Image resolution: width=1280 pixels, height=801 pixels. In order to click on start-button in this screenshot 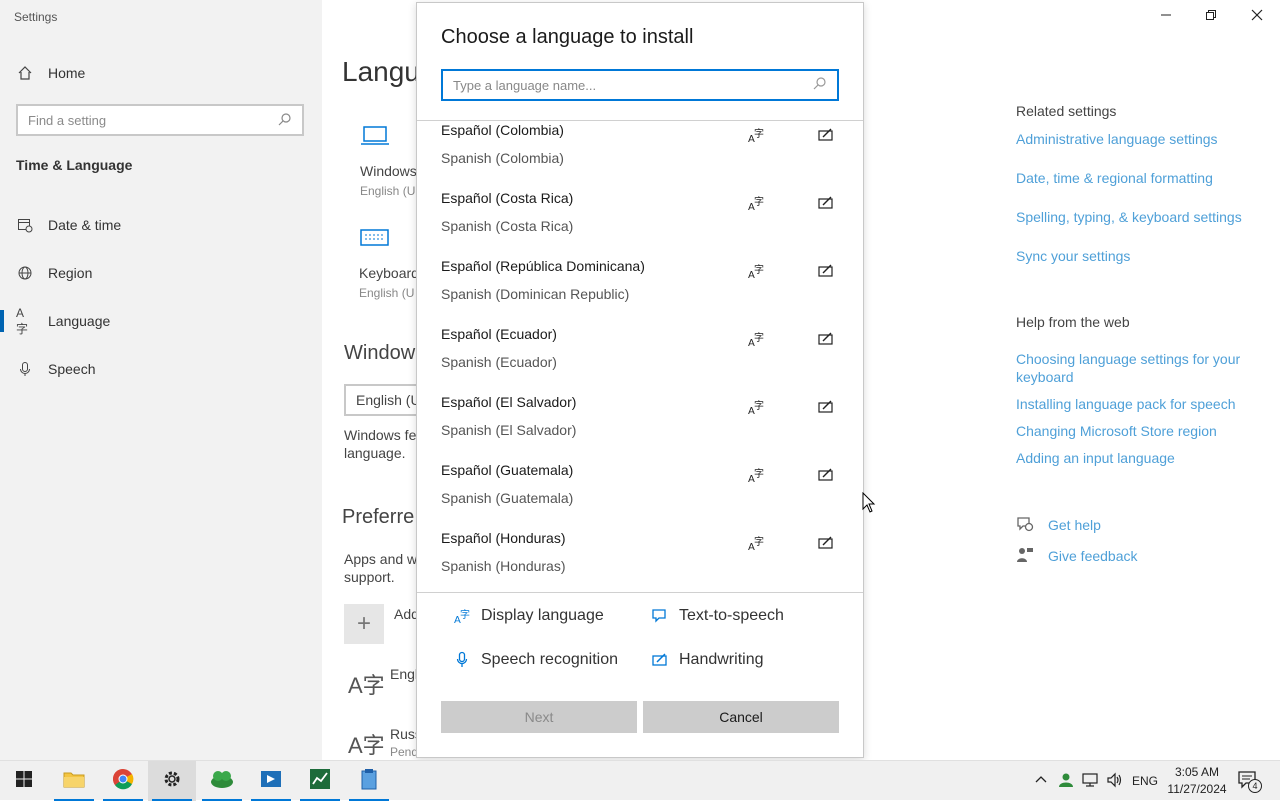, I will do `click(24, 781)`.